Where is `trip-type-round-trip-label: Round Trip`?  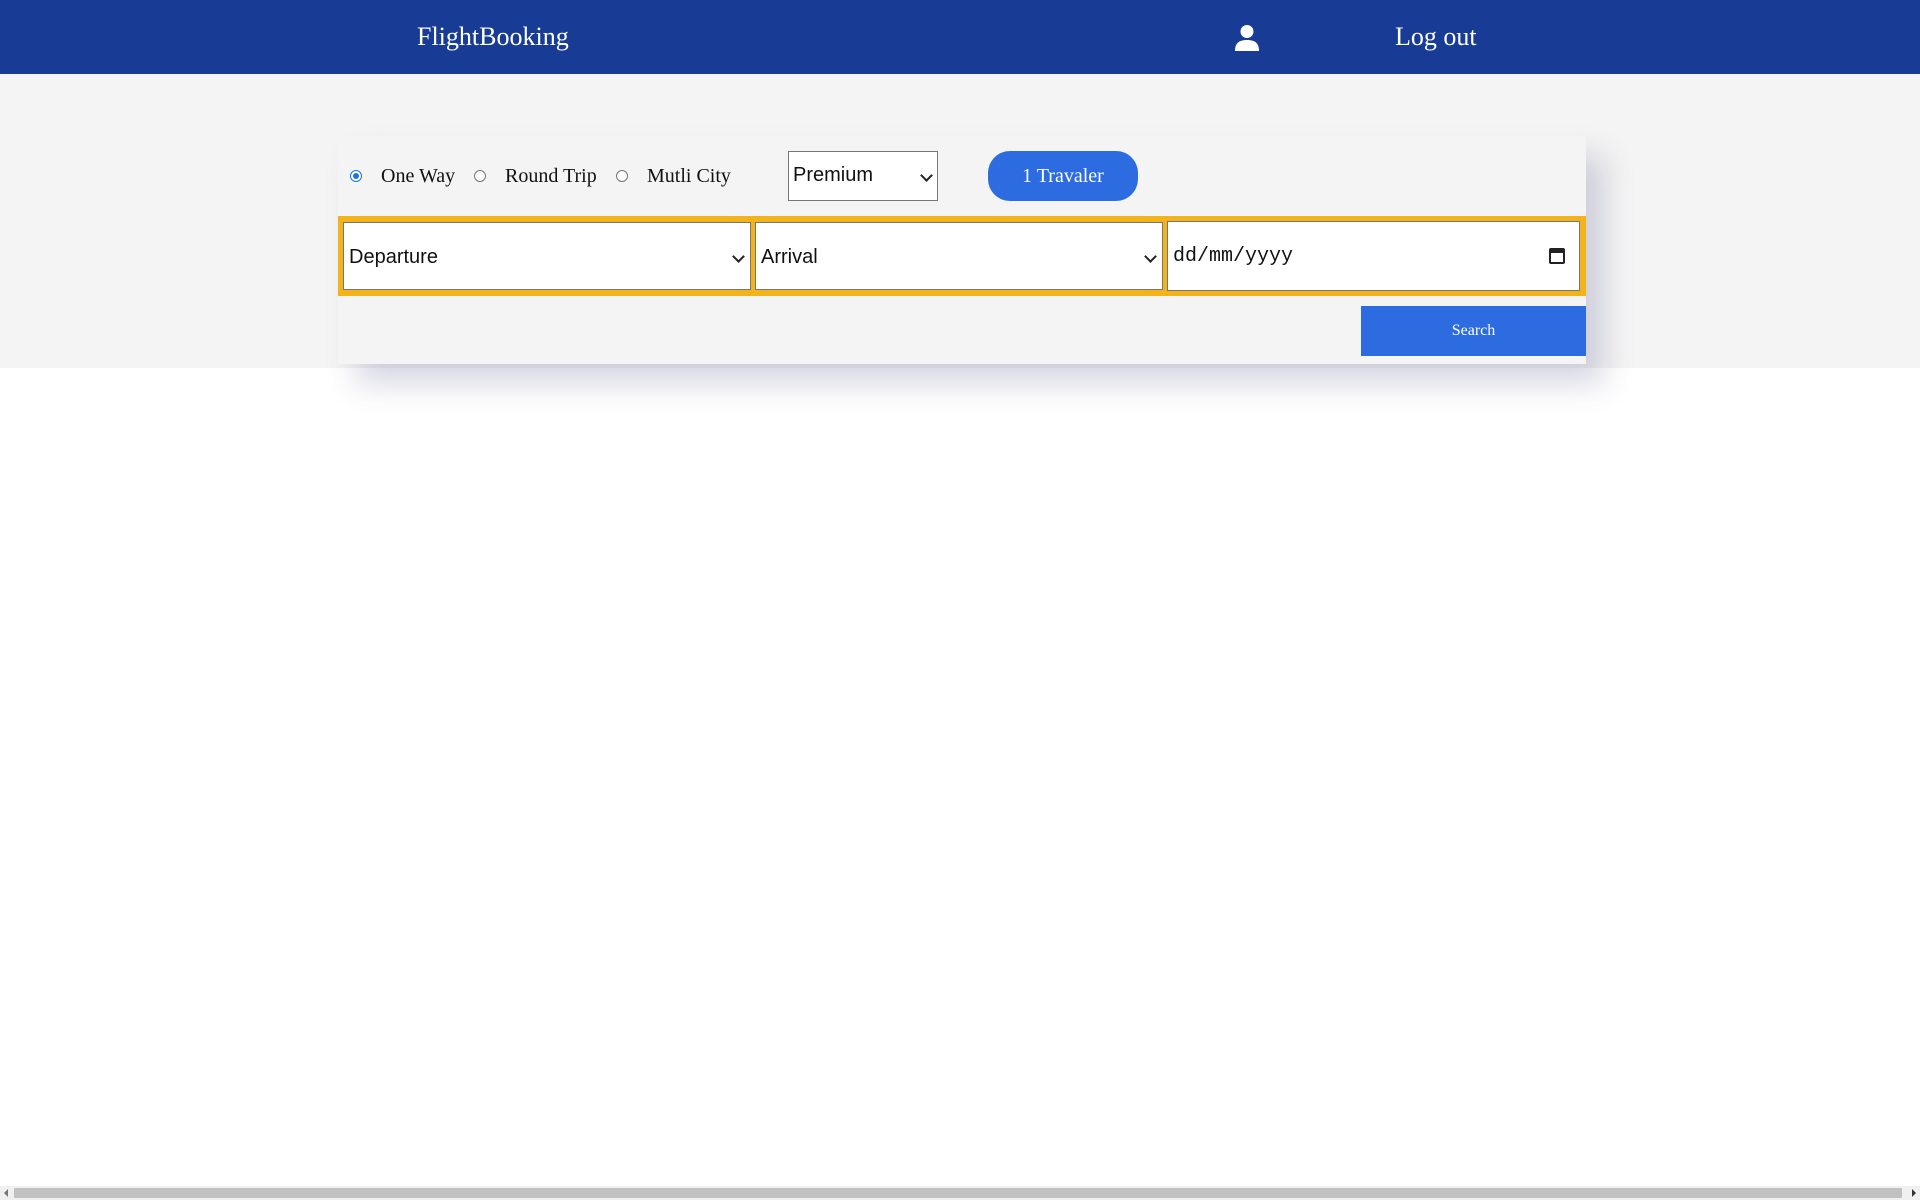 trip-type-round-trip-label: Round Trip is located at coordinates (551, 176).